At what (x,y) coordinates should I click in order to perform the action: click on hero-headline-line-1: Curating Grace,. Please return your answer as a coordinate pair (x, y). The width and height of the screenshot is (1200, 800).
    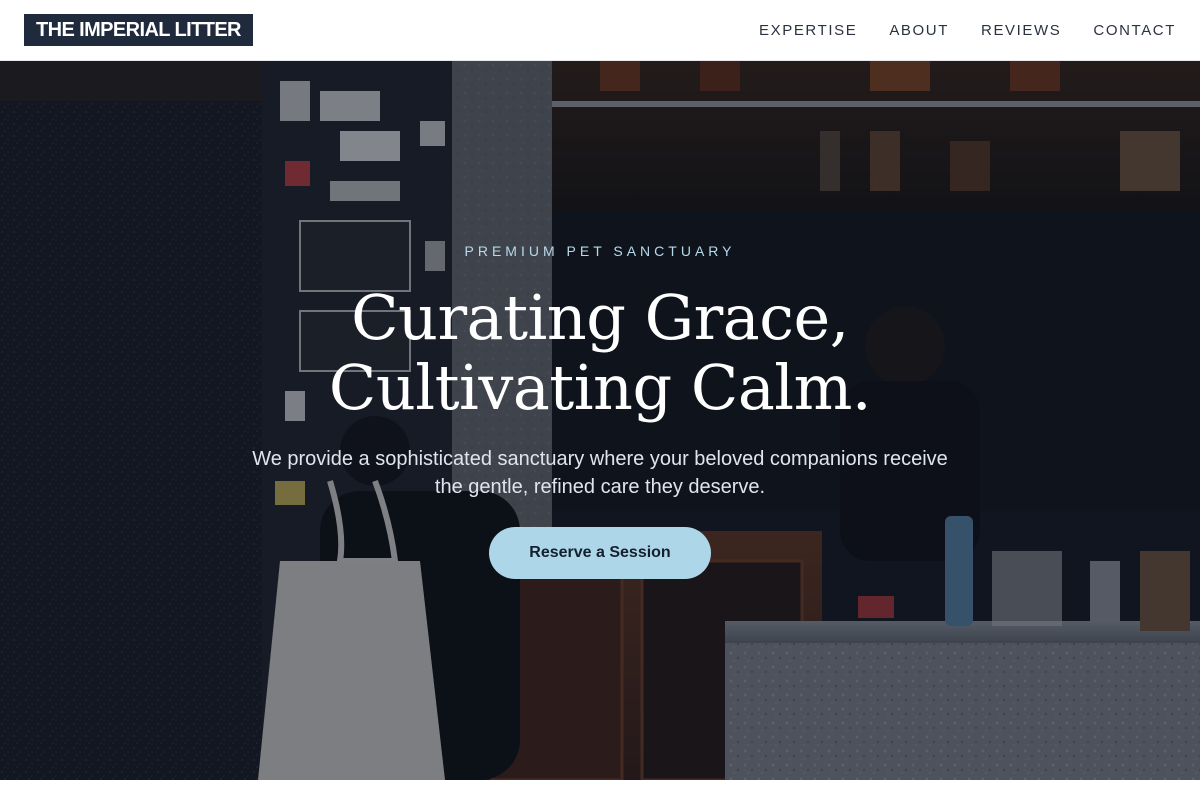
    Looking at the image, I should click on (600, 317).